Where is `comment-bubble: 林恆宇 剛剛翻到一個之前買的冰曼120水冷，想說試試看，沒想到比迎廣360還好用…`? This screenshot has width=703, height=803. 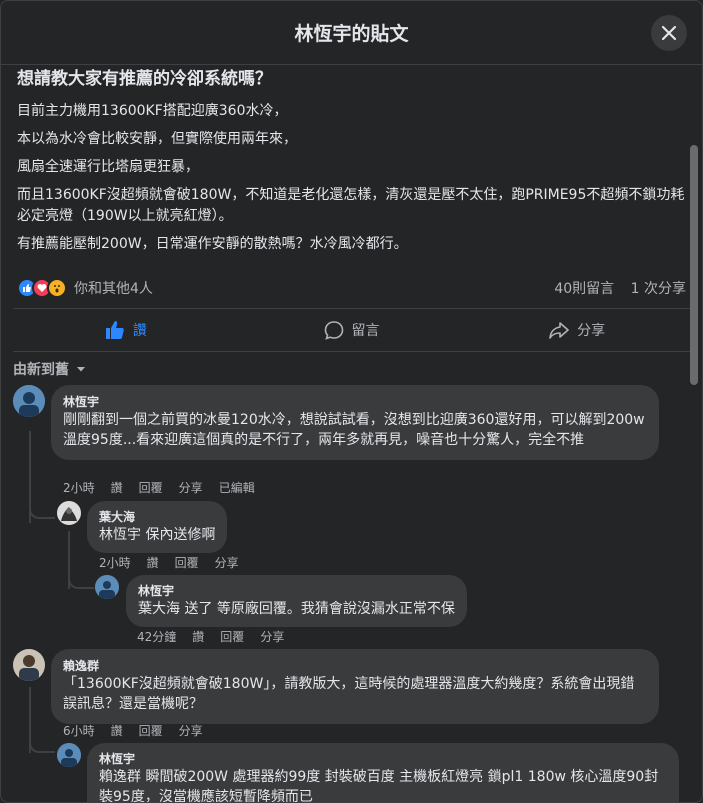
comment-bubble: 林恆宇 剛剛翻到一個之前買的冰曼120水冷，想說試試看，沒想到比迎廣360還好用… is located at coordinates (355, 422).